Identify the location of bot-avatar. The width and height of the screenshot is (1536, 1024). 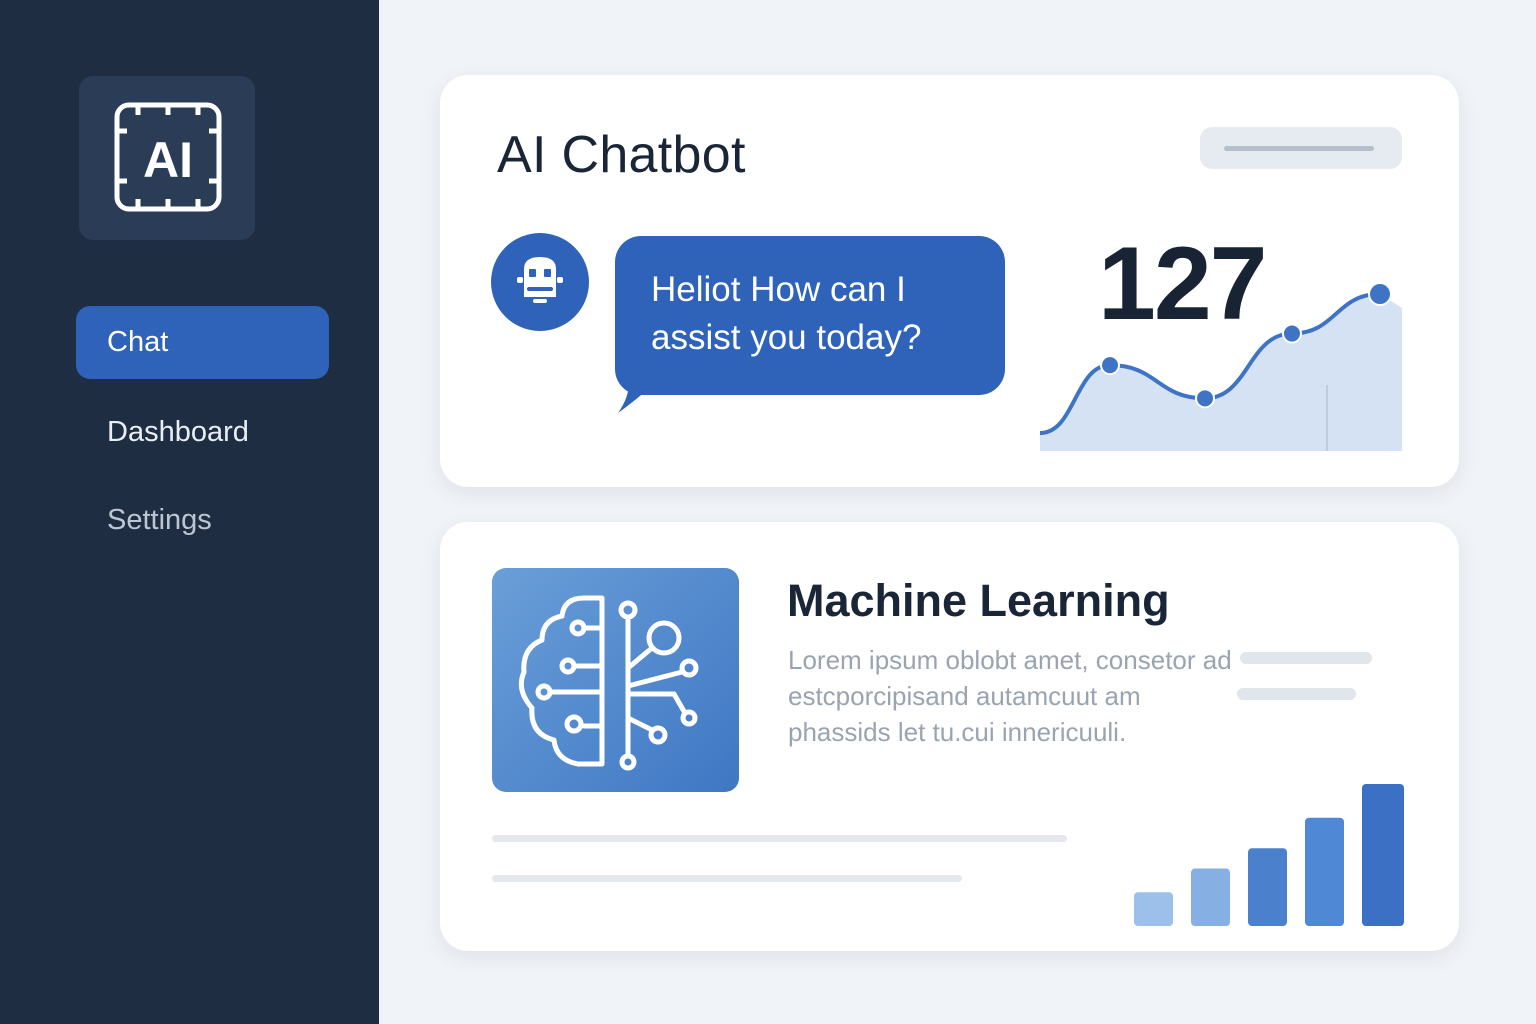
(540, 282).